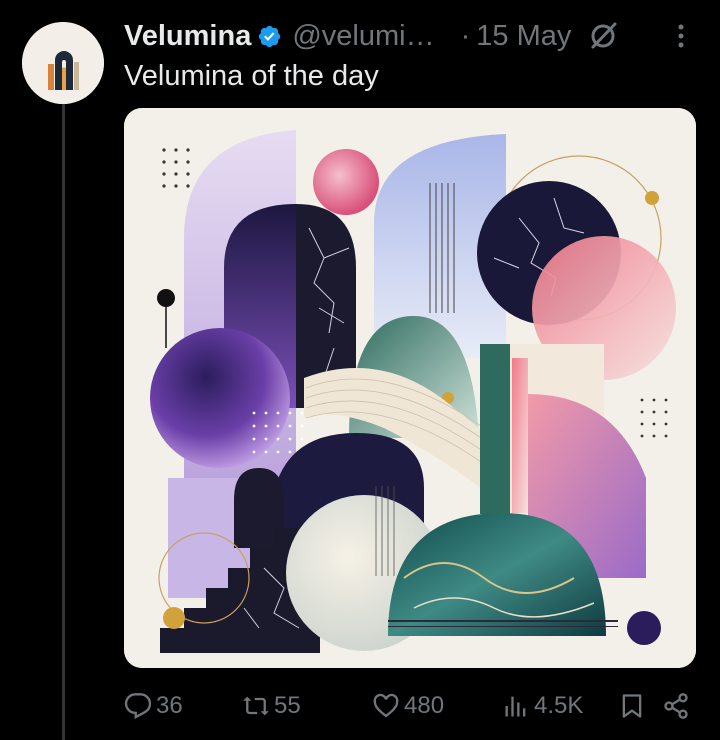 Image resolution: width=720 pixels, height=740 pixels. I want to click on share-icon, so click(676, 706).